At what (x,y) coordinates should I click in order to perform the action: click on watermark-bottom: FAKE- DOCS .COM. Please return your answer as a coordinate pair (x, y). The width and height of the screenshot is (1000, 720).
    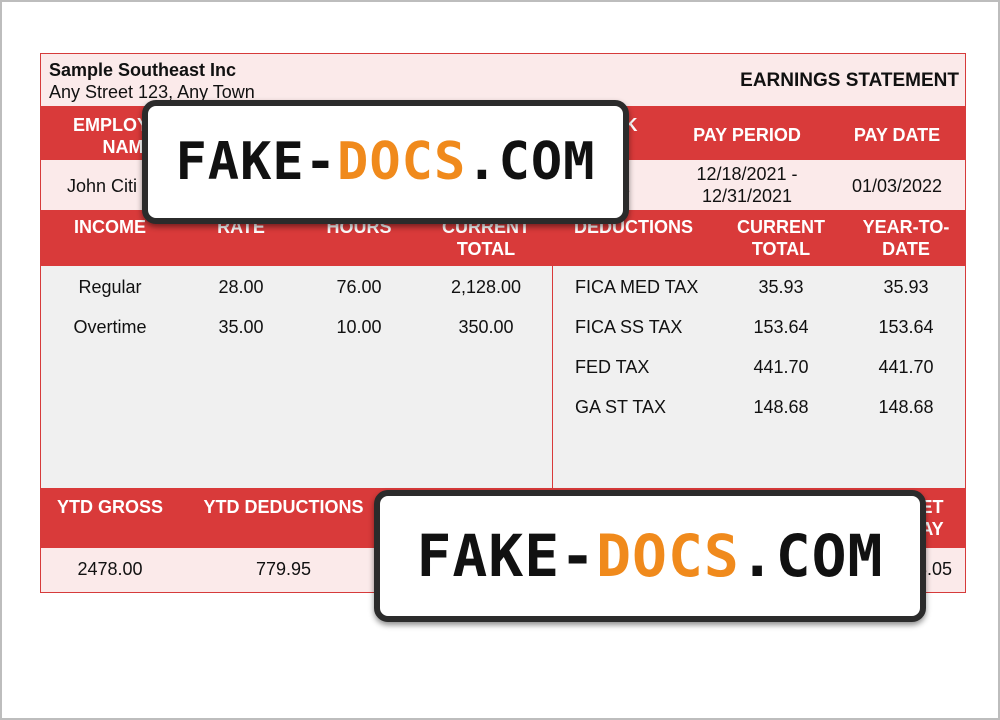
    Looking at the image, I should click on (650, 556).